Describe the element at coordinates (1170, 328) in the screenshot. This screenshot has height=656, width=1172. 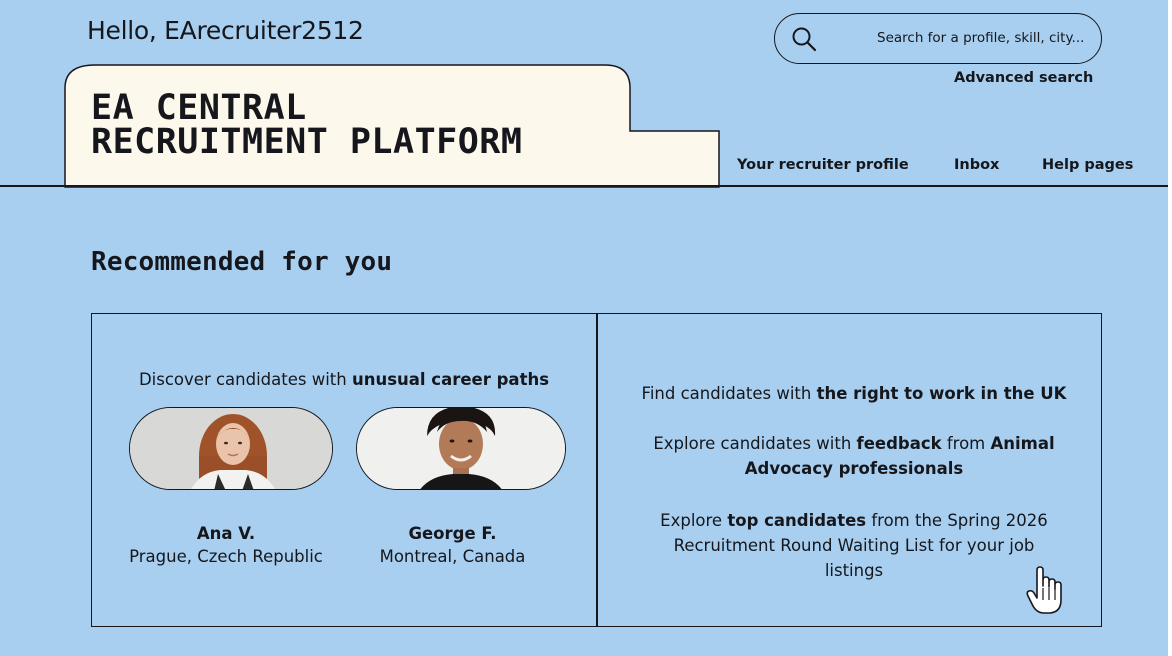
I see `window-edge` at that location.